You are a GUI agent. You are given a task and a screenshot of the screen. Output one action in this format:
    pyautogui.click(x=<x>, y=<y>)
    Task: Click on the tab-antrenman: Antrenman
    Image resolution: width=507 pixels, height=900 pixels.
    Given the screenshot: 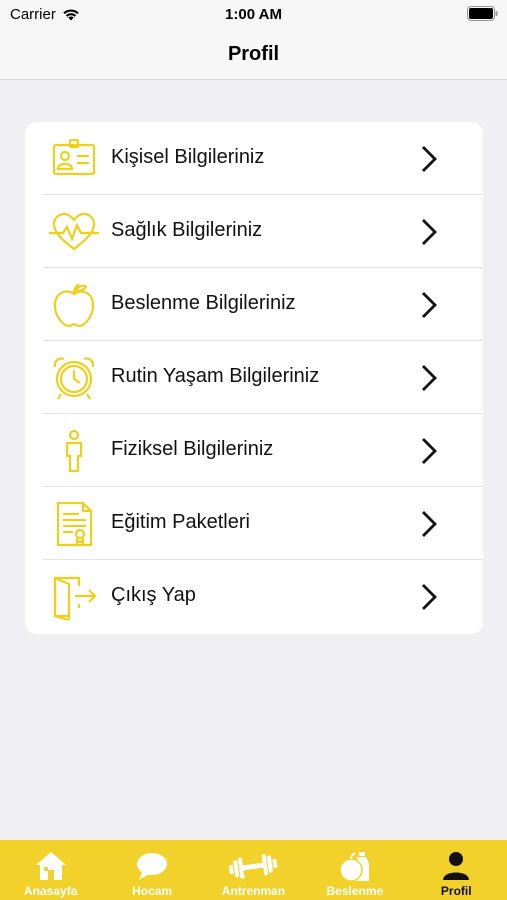 What is the action you would take?
    pyautogui.click(x=253, y=870)
    